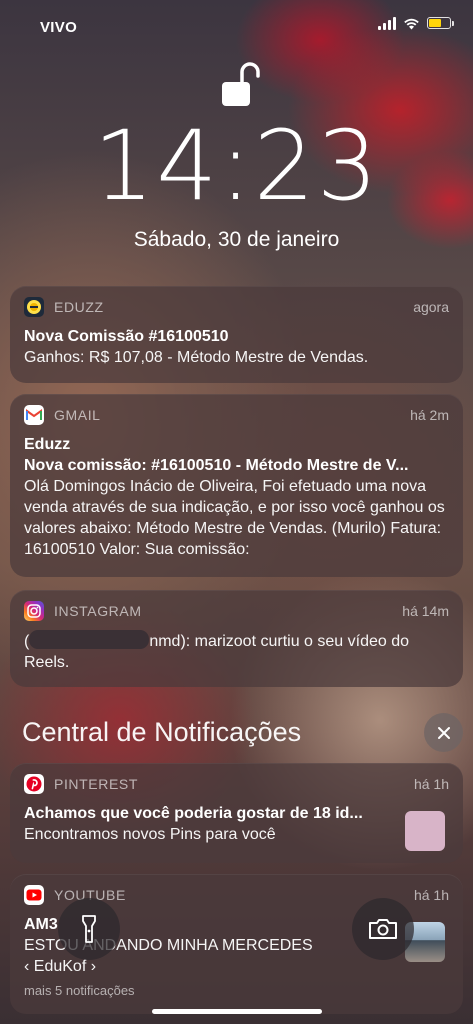 This screenshot has height=1024, width=473. Describe the element at coordinates (34, 307) in the screenshot. I see `eduzz-logo-icon` at that location.